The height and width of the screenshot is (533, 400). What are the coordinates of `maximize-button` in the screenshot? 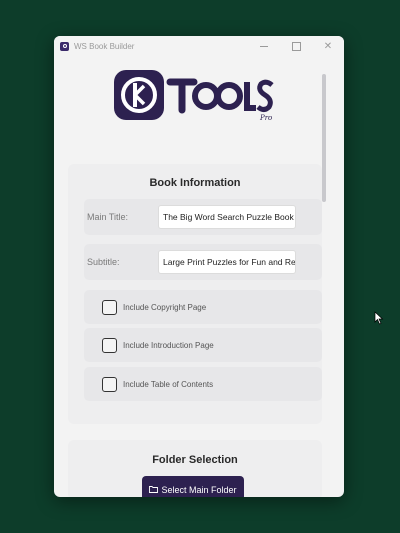 It's located at (296, 46).